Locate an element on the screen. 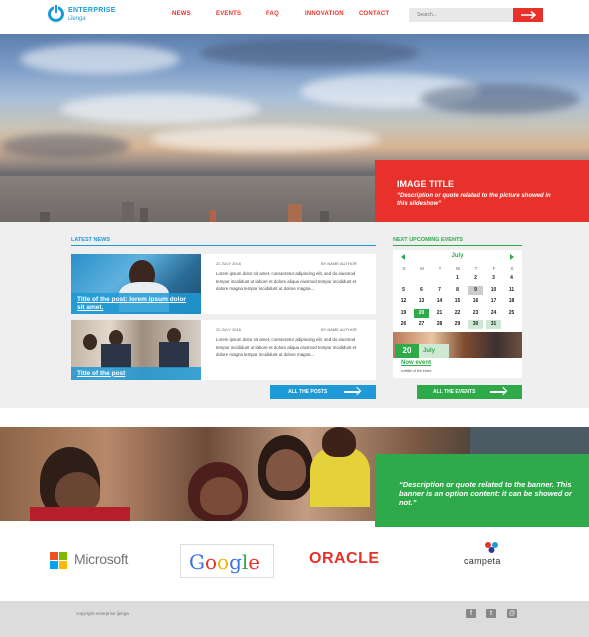 The height and width of the screenshot is (637, 589). facebook-icon: f is located at coordinates (471, 613).